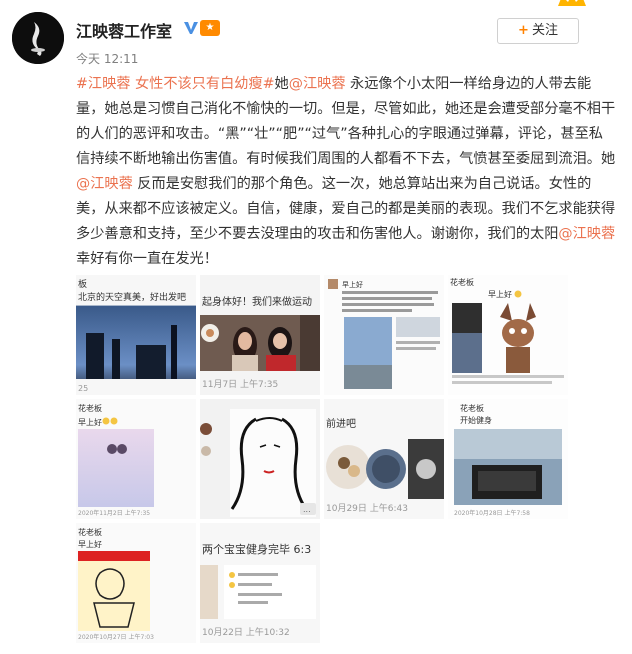  What do you see at coordinates (191, 28) in the screenshot?
I see `verified-v-icon` at bounding box center [191, 28].